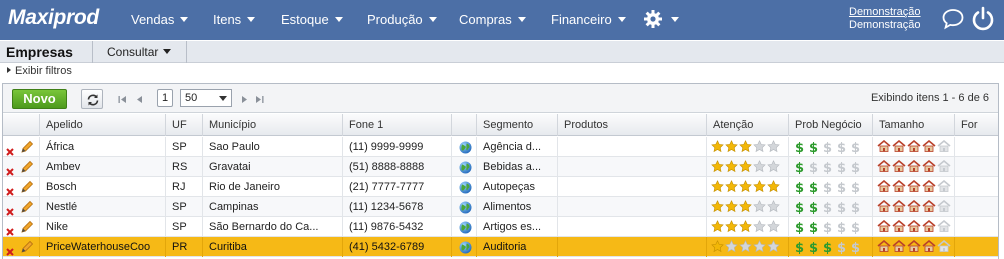  Describe the element at coordinates (885, 12) in the screenshot. I see `user-name-link: Demonstração` at that location.